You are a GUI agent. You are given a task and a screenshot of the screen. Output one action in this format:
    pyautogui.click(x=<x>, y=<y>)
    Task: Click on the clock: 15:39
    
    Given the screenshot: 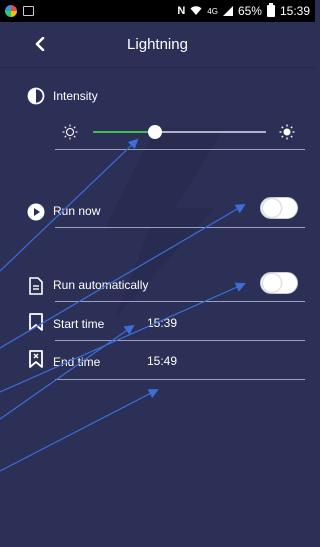 What is the action you would take?
    pyautogui.click(x=294, y=11)
    